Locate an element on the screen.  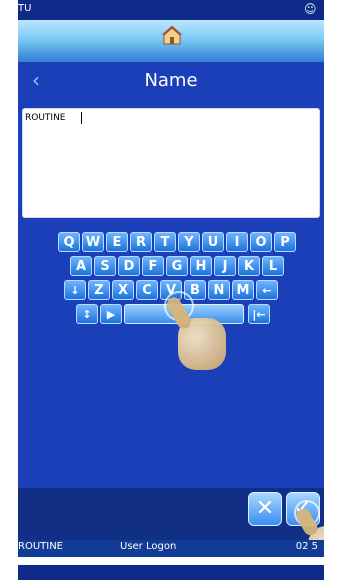
keyboard-row-1: Q W E R T Y U I O P is located at coordinates (178, 243).